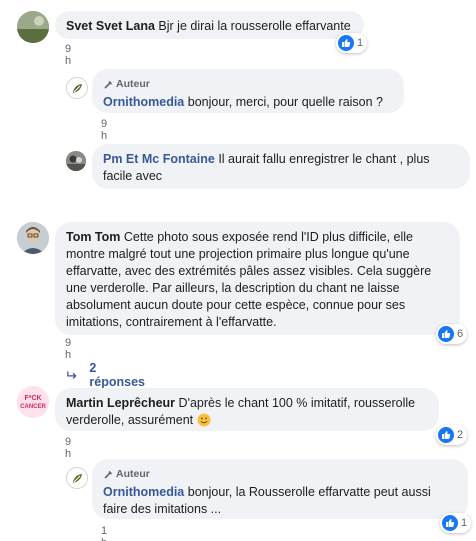 This screenshot has width=476, height=541. I want to click on reaction-count: 6, so click(452, 334).